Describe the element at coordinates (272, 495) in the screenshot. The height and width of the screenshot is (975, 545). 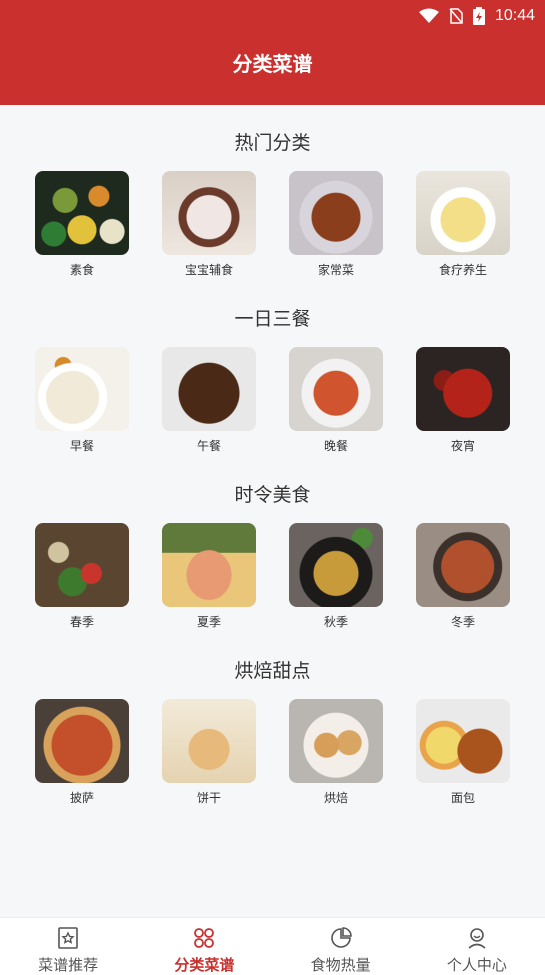
I see `section-title: 时令美食` at that location.